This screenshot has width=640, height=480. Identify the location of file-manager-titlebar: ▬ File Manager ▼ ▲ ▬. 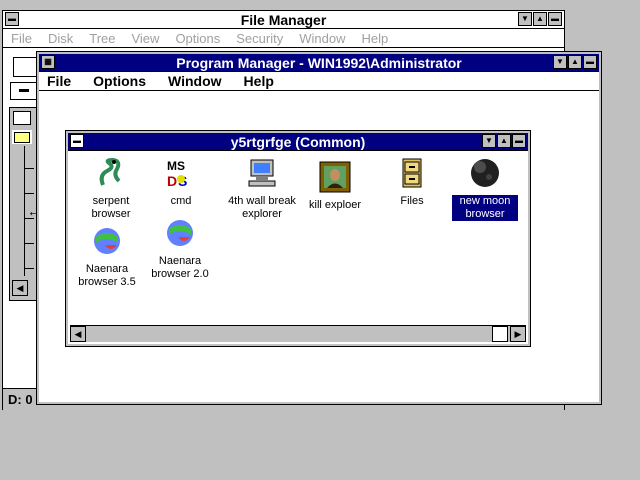
(283, 20).